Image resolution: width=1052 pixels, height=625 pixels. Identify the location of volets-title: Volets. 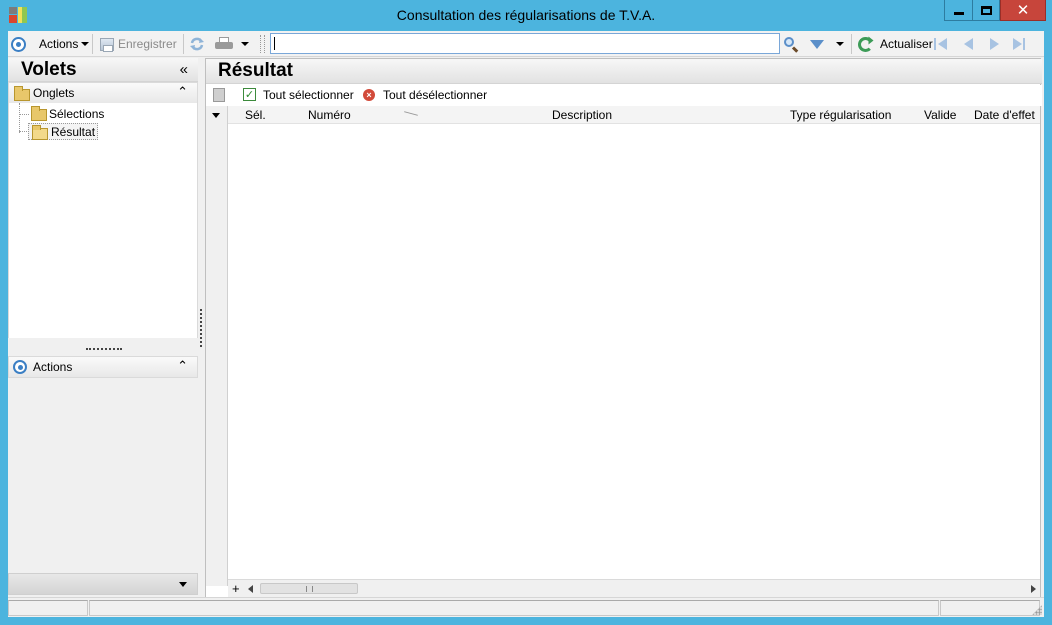
(49, 69).